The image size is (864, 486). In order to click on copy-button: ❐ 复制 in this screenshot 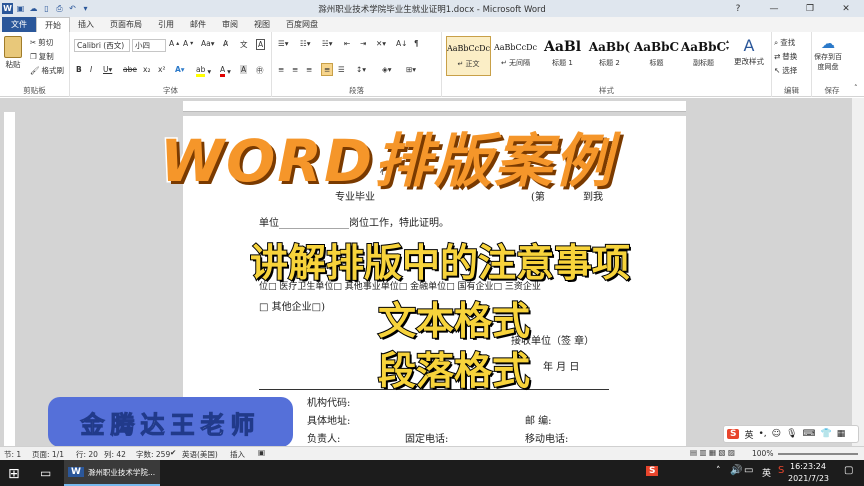, I will do `click(42, 56)`.